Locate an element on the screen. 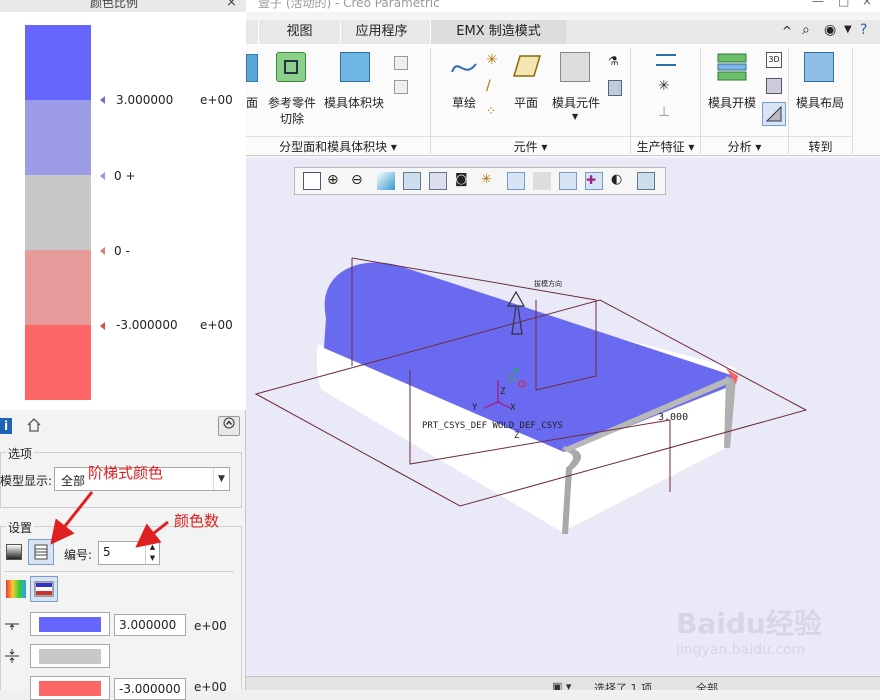 This screenshot has width=880, height=700. draft-label: 拔模方向 is located at coordinates (548, 283).